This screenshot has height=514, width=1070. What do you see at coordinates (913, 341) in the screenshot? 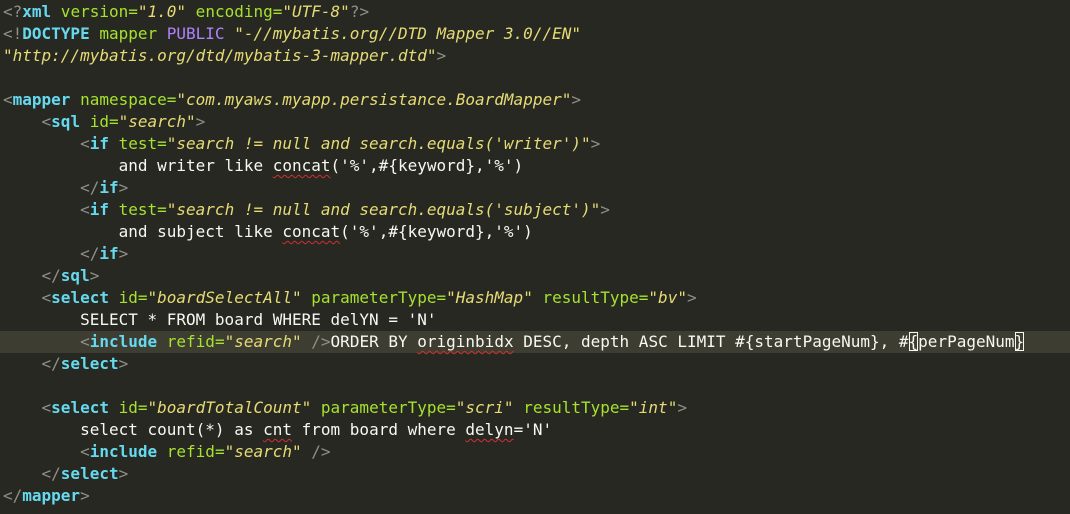
I see `matched-brace: {` at bounding box center [913, 341].